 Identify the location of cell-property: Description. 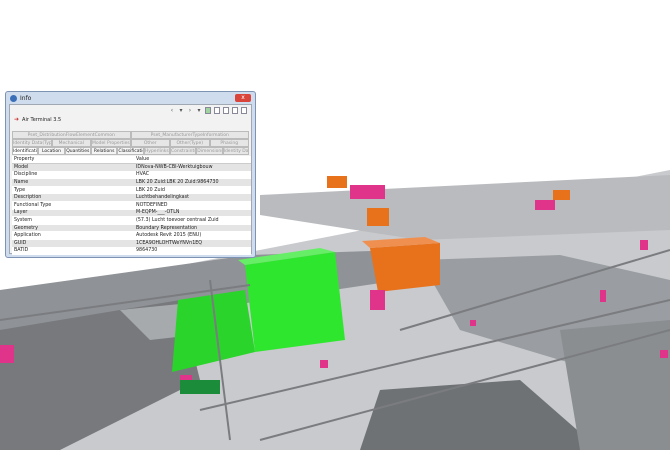
(73, 198).